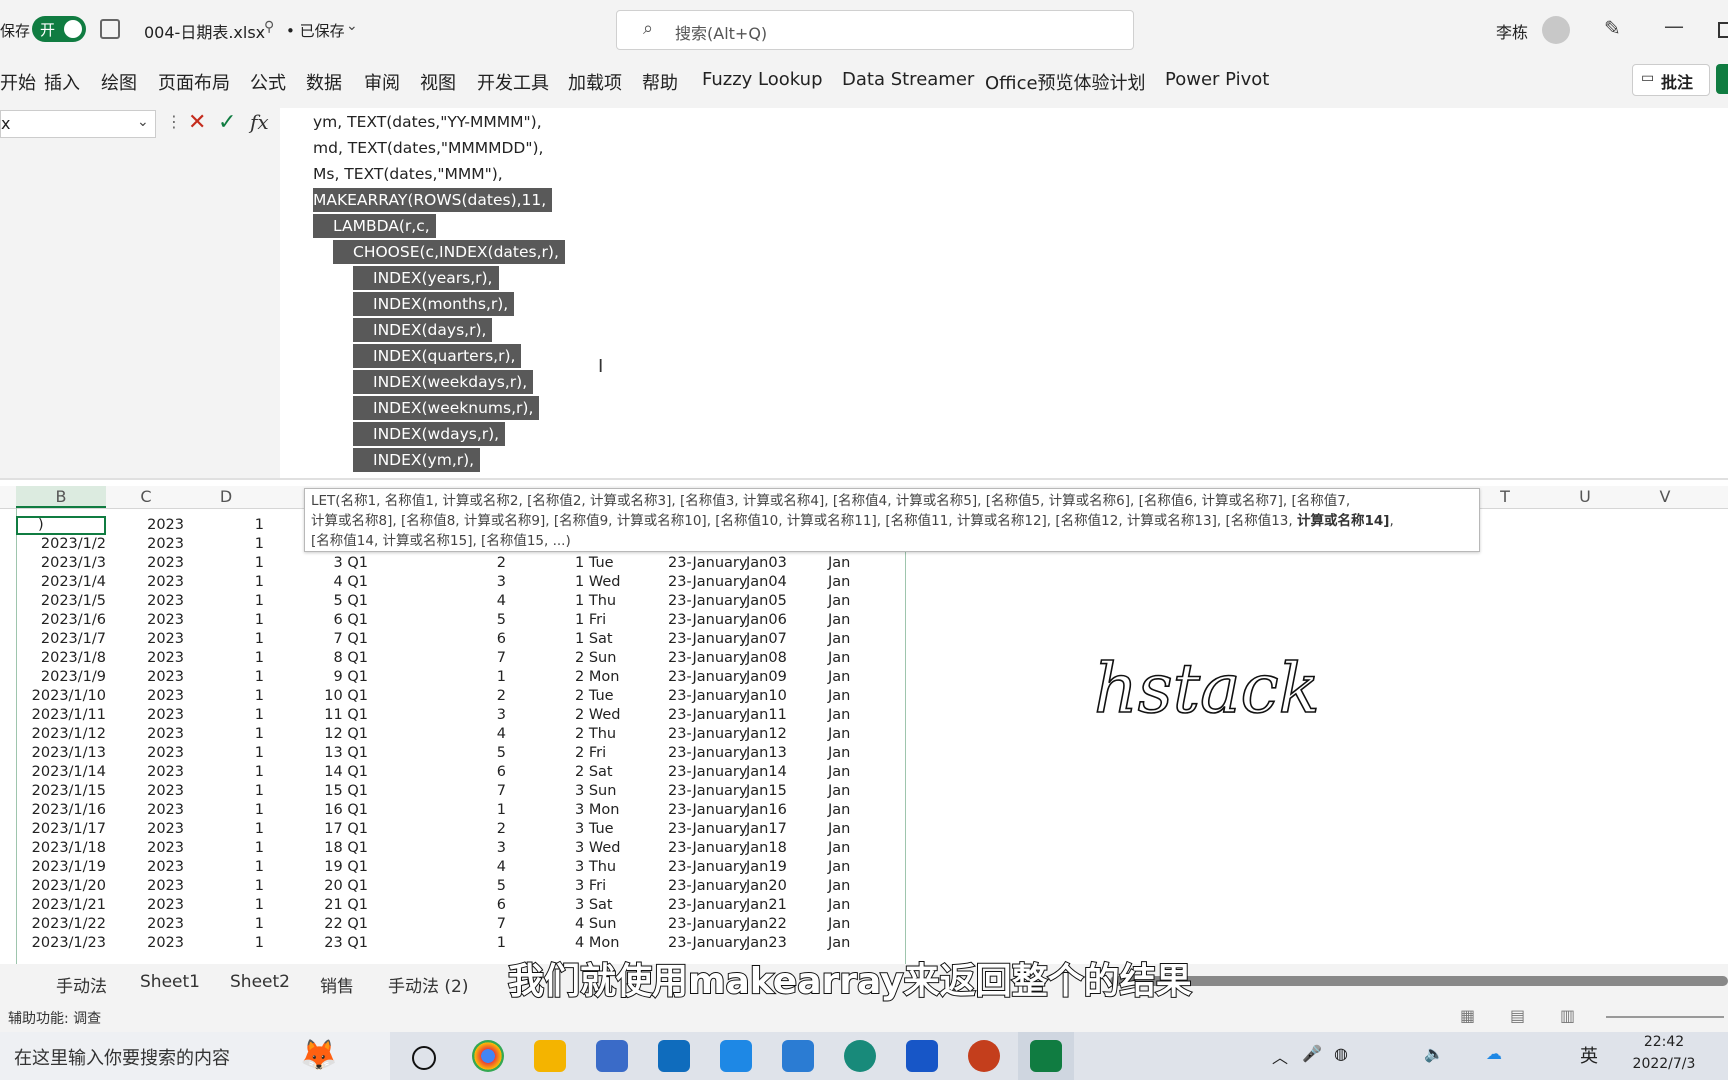  What do you see at coordinates (427, 122) in the screenshot?
I see `formula-line: ym, TEXT(dates,"YY-MMMM"),` at bounding box center [427, 122].